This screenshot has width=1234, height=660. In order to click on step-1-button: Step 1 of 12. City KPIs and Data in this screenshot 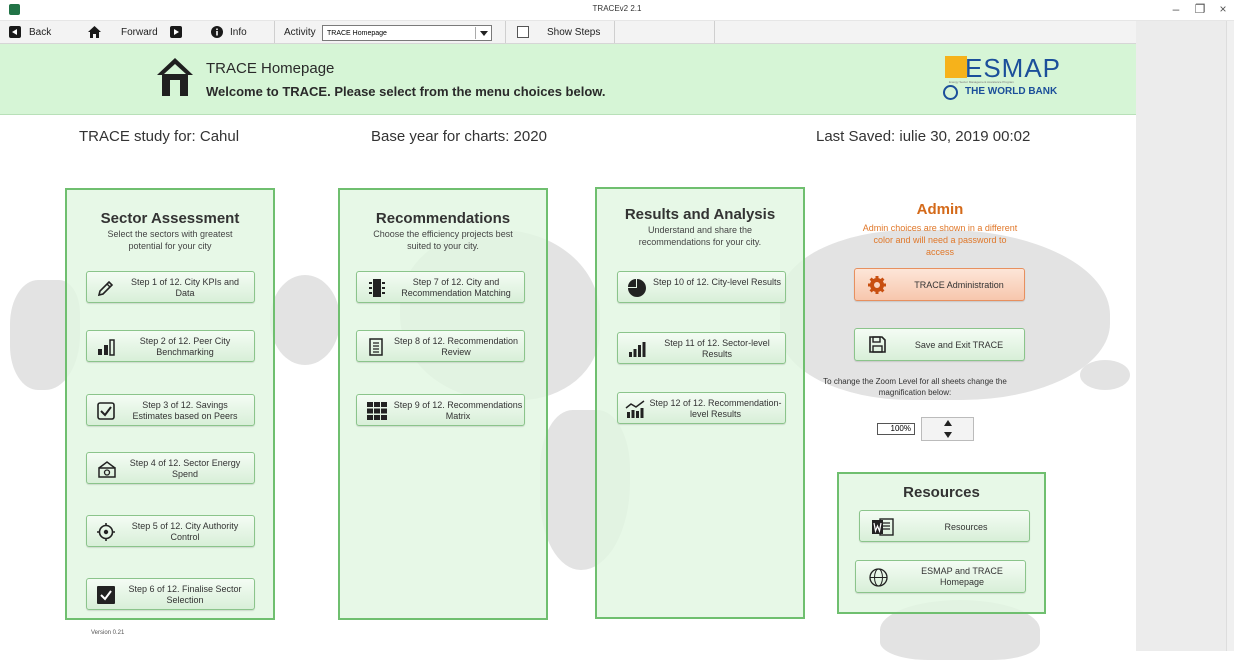, I will do `click(170, 287)`.